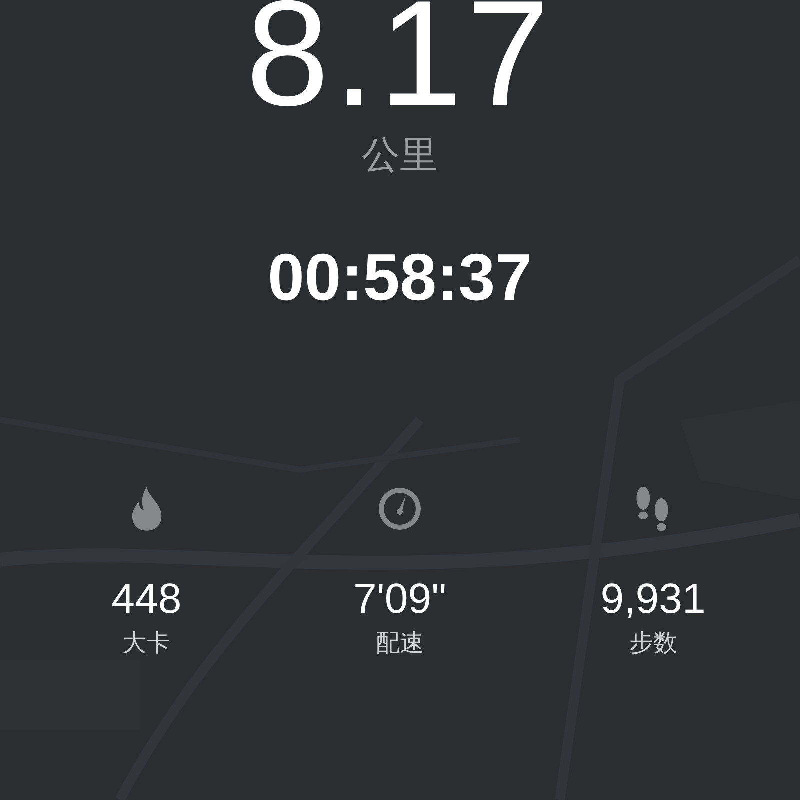 This screenshot has height=800, width=800. I want to click on distance-value: 8.17, so click(400, 64).